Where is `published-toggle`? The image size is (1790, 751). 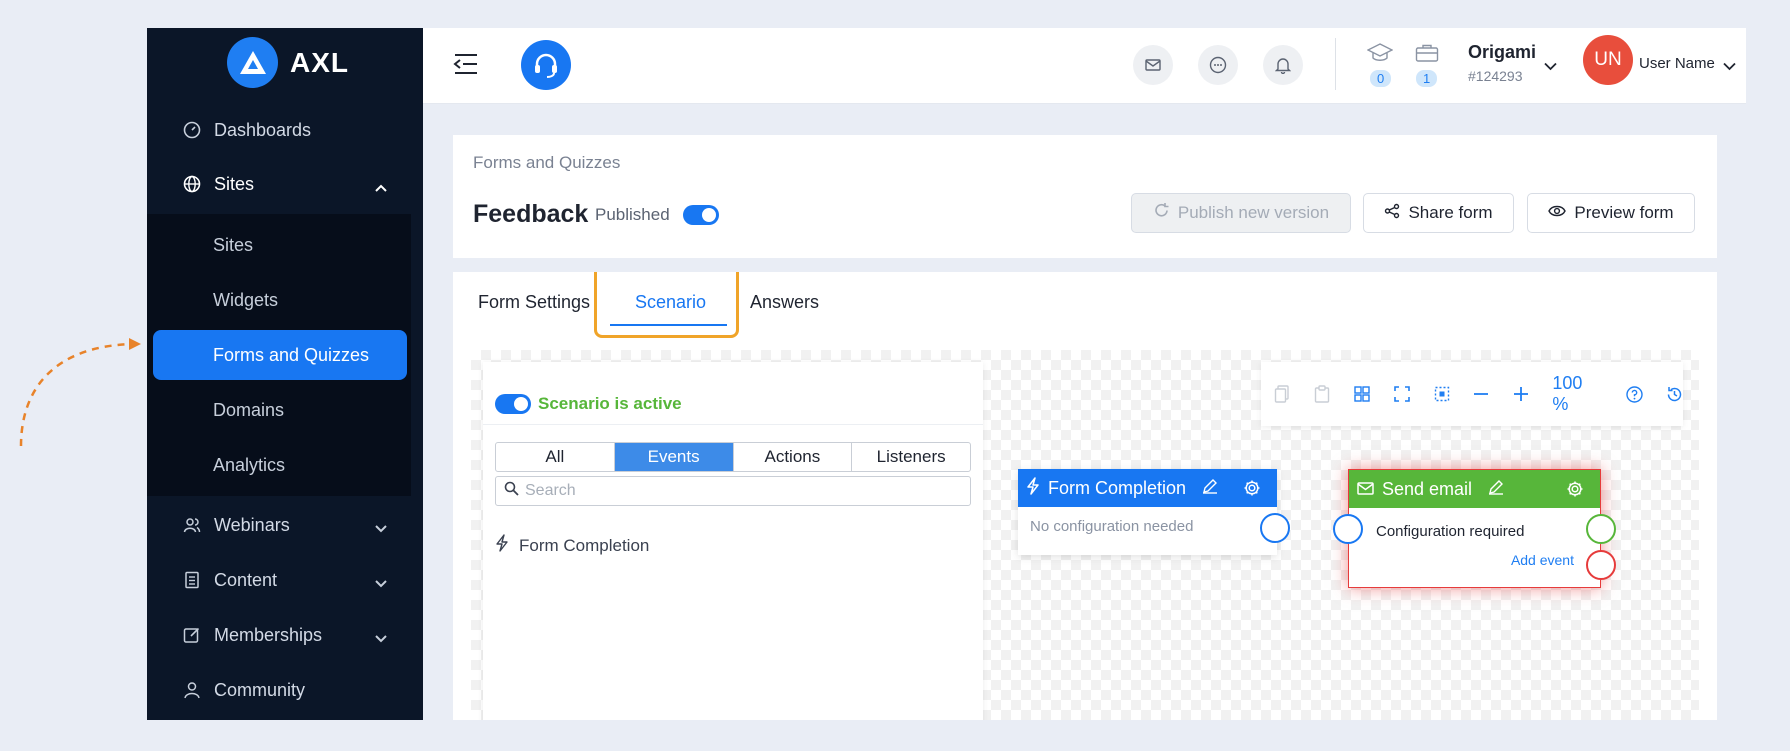
published-toggle is located at coordinates (701, 215).